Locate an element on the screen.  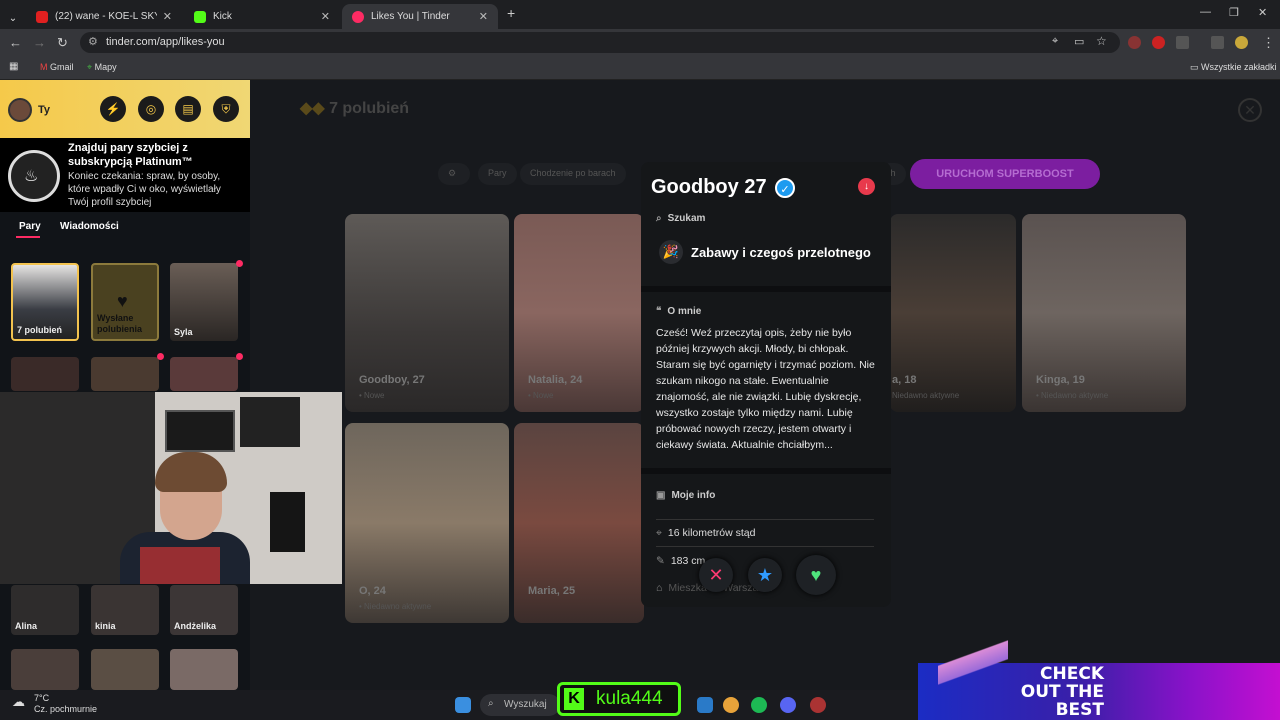
back-icon: ← is located at coordinates (15, 42).